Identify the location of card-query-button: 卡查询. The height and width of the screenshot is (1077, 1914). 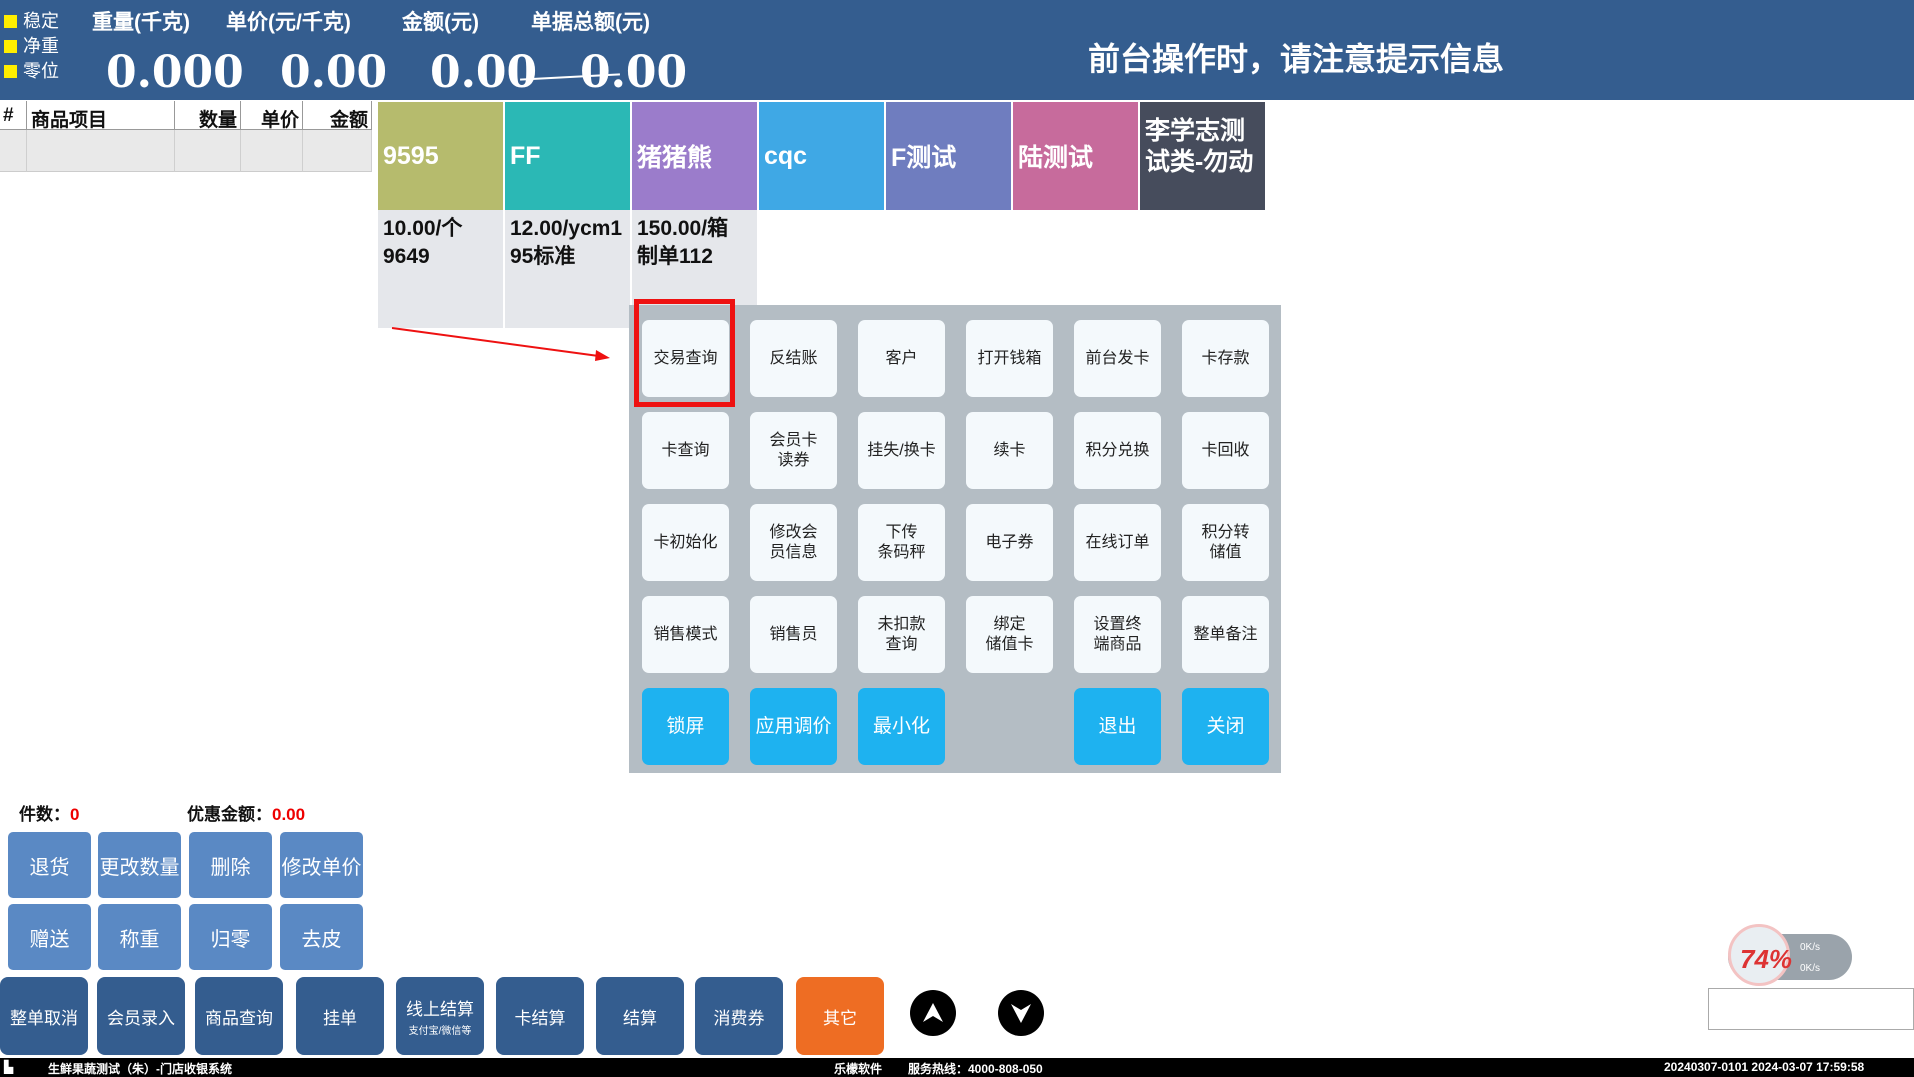
(685, 450).